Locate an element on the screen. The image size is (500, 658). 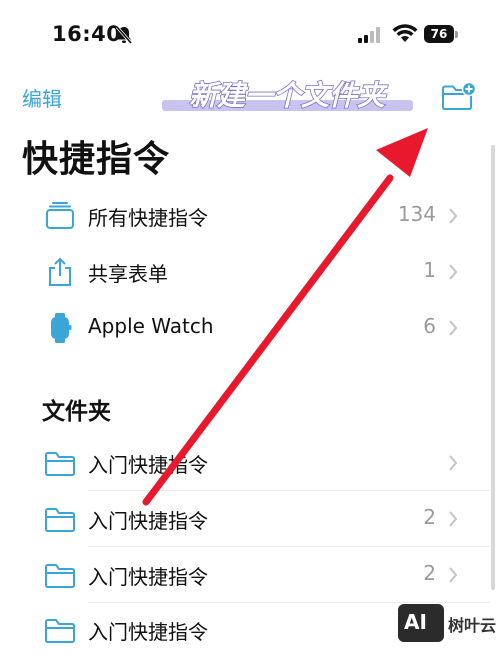
folders-section-title: 文件夹 is located at coordinates (76, 412).